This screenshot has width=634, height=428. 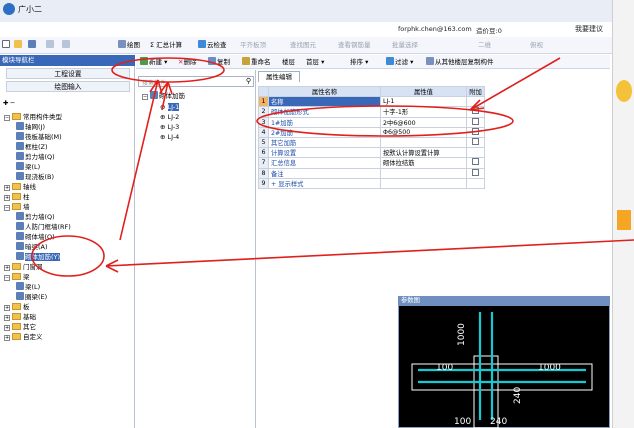 What do you see at coordinates (141, 160) in the screenshot?
I see `arrow-up-left` at bounding box center [141, 160].